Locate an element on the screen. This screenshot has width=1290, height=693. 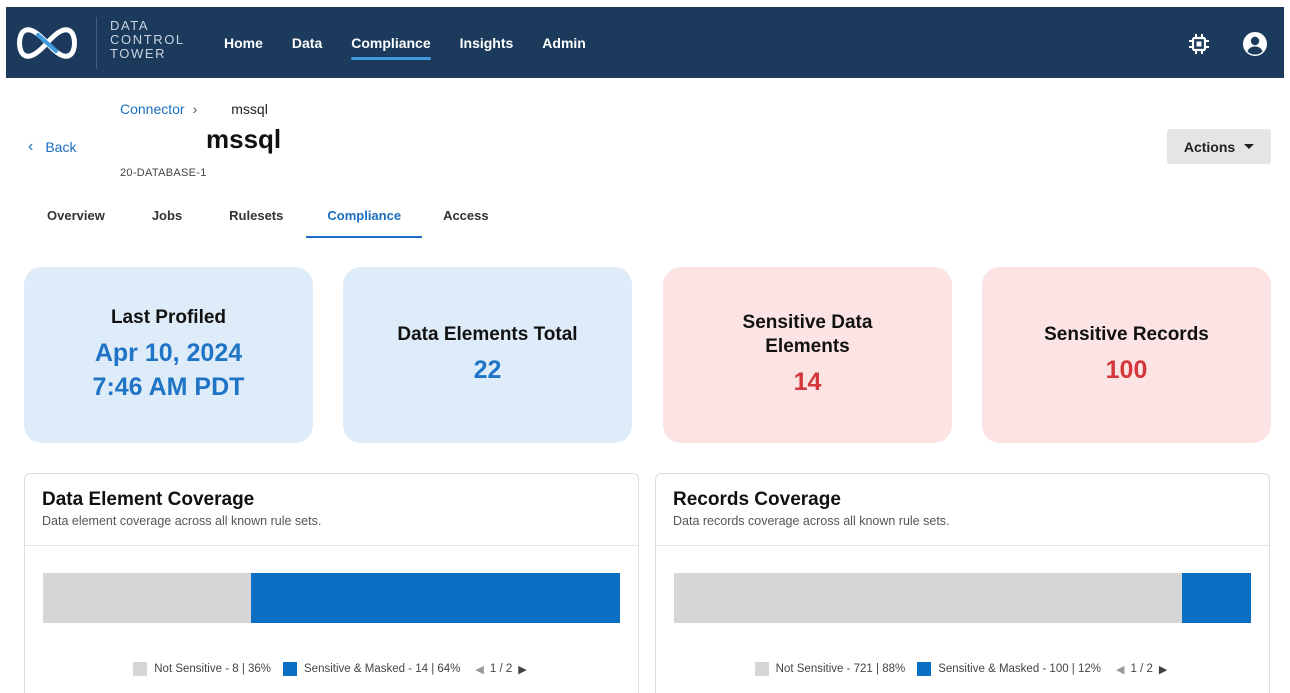
legend-label-not-sensitive: Not Sensitive - 8 | 36% is located at coordinates (213, 669).